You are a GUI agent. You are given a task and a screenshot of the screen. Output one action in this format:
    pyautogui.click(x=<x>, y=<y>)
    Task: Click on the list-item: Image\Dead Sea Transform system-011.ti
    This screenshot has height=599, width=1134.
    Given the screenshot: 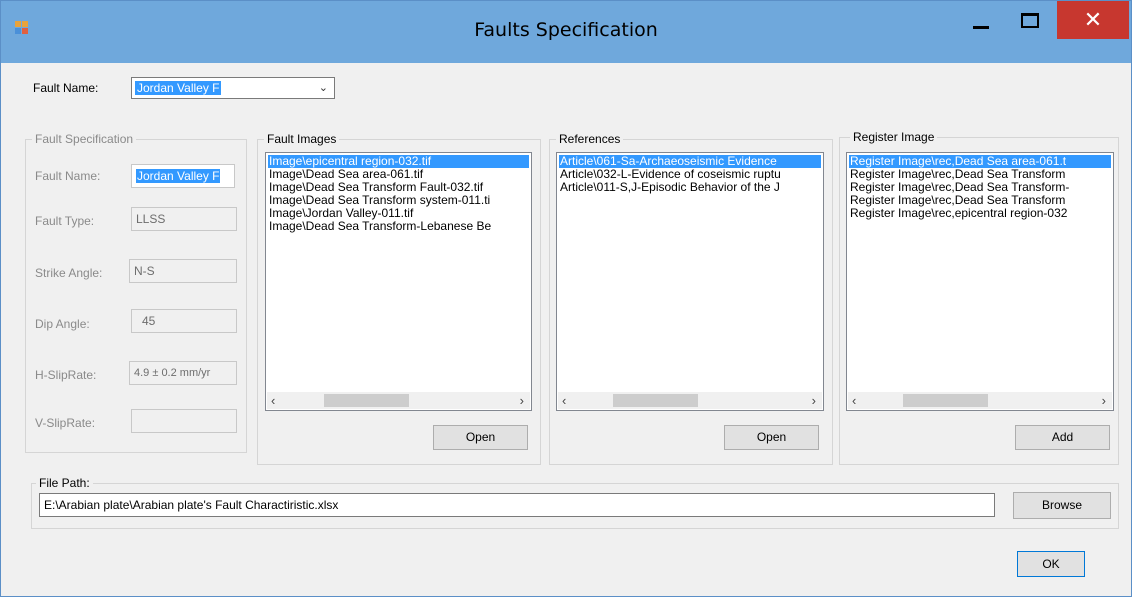 What is the action you would take?
    pyautogui.click(x=398, y=200)
    